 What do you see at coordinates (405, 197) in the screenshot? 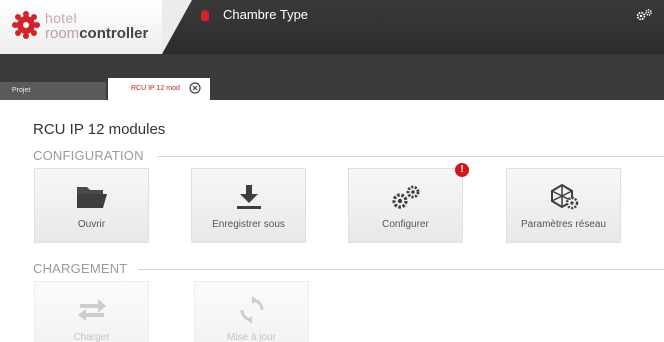
I see `gears-icon` at bounding box center [405, 197].